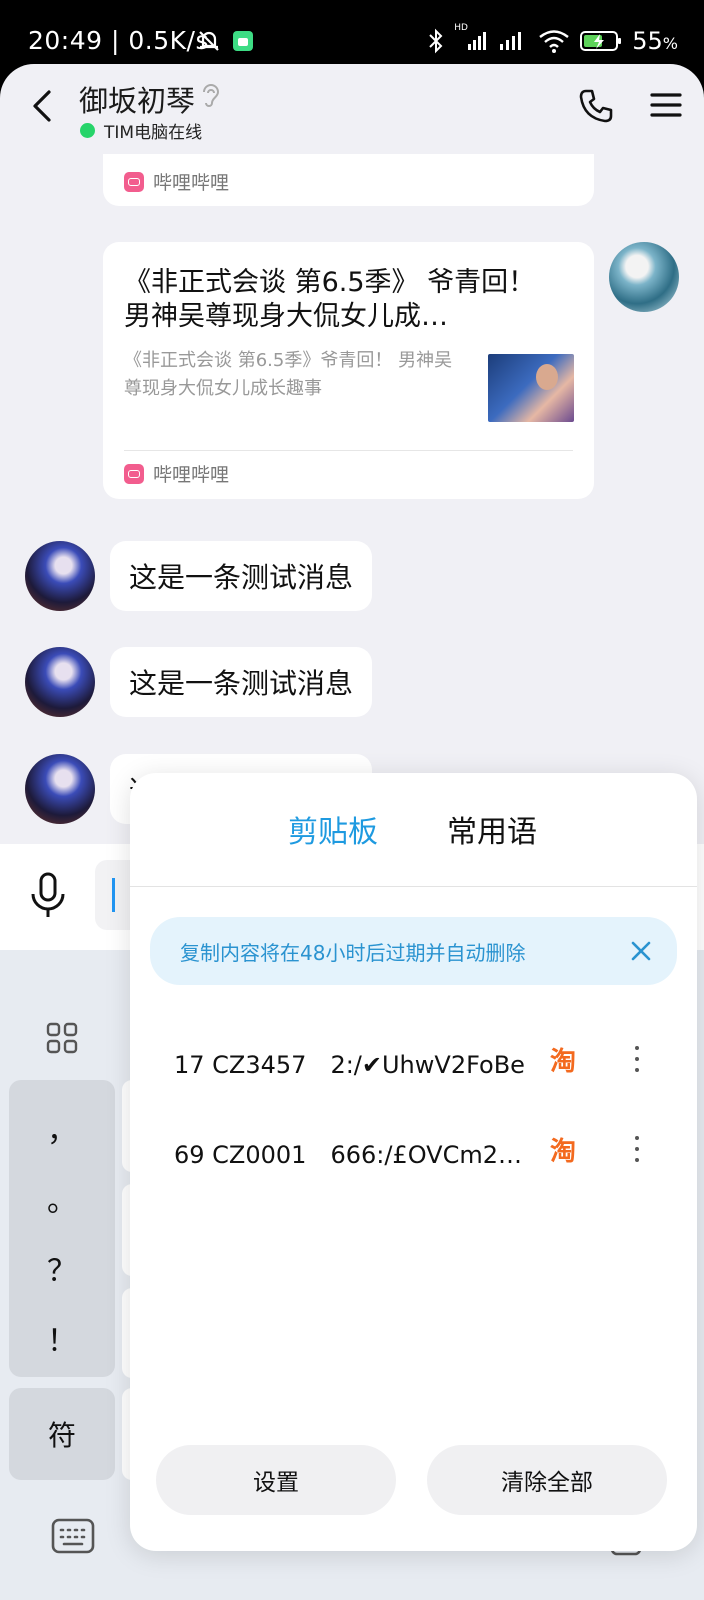 This screenshot has height=1600, width=704. I want to click on contact-name: 御坂初琴, so click(137, 99).